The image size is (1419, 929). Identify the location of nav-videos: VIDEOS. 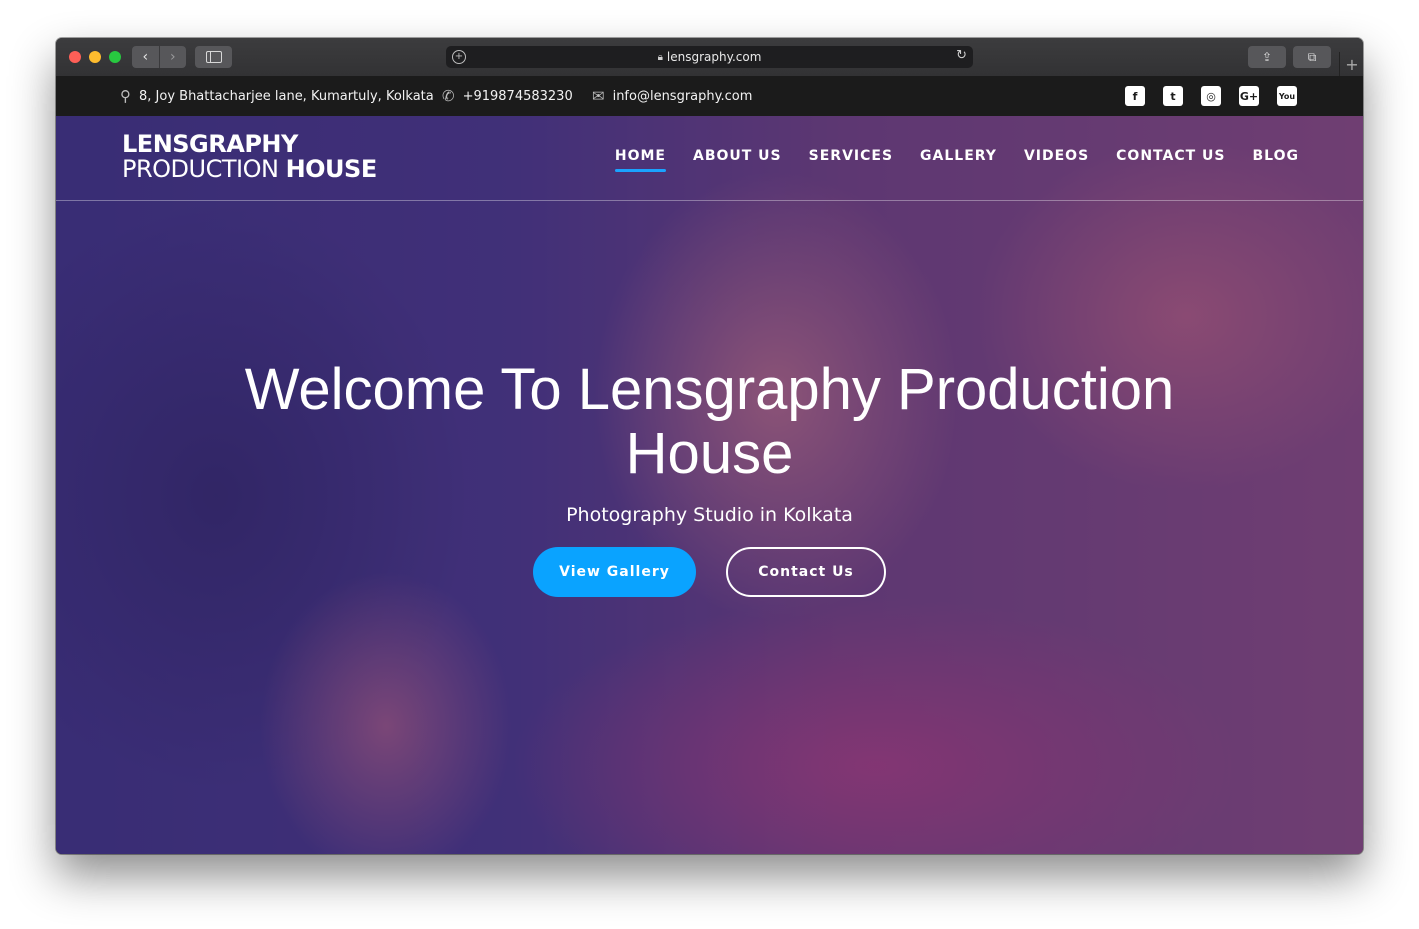
(1056, 159).